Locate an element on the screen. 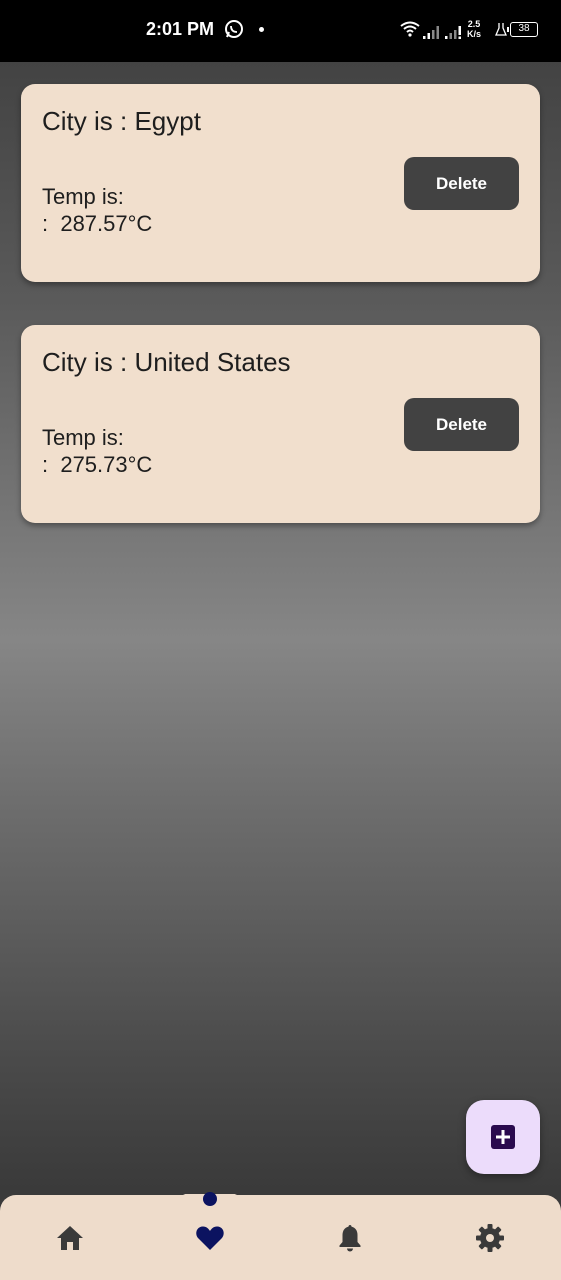  heart-icon is located at coordinates (210, 1238).